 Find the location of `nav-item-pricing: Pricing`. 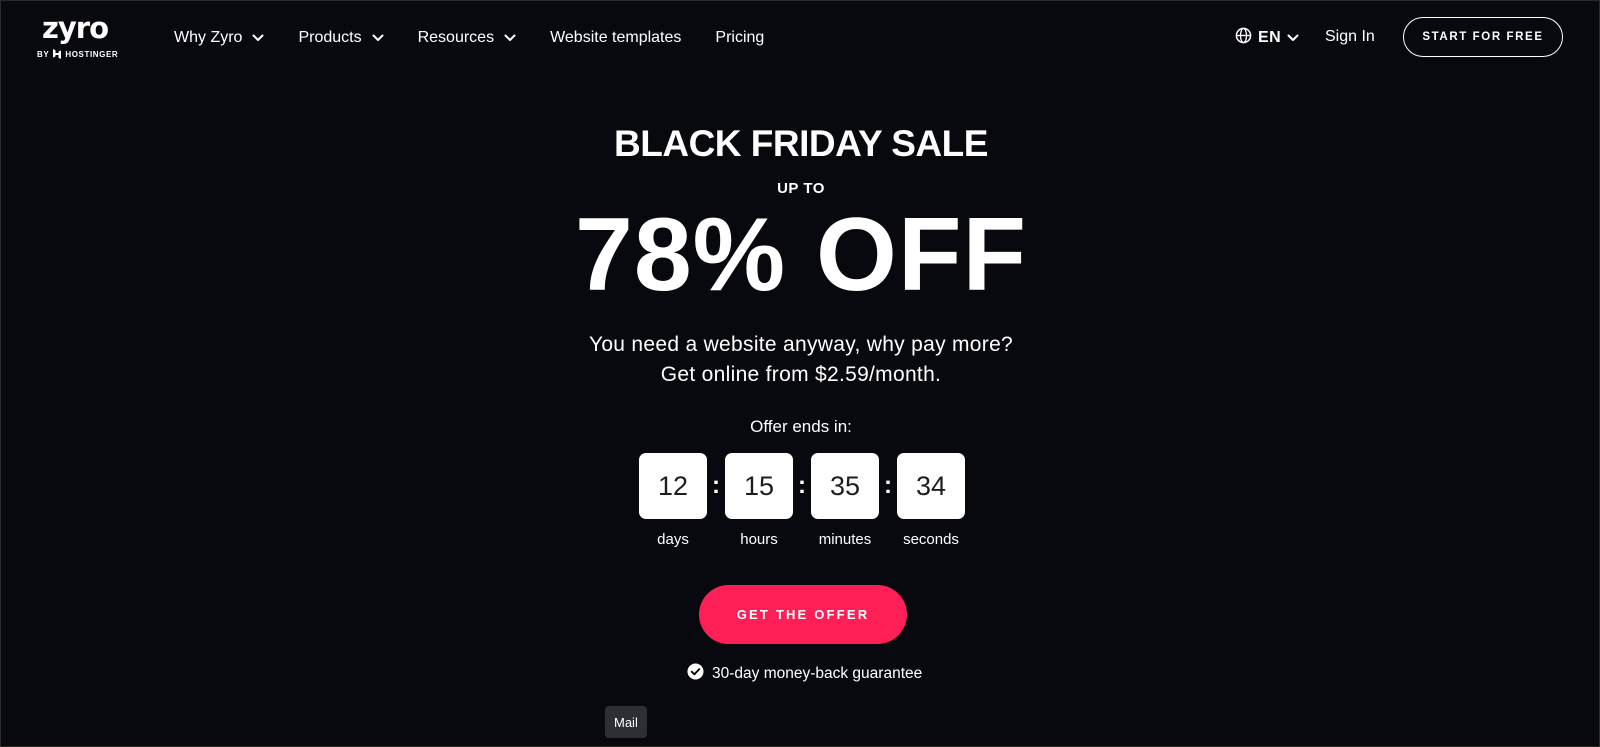

nav-item-pricing: Pricing is located at coordinates (739, 38).